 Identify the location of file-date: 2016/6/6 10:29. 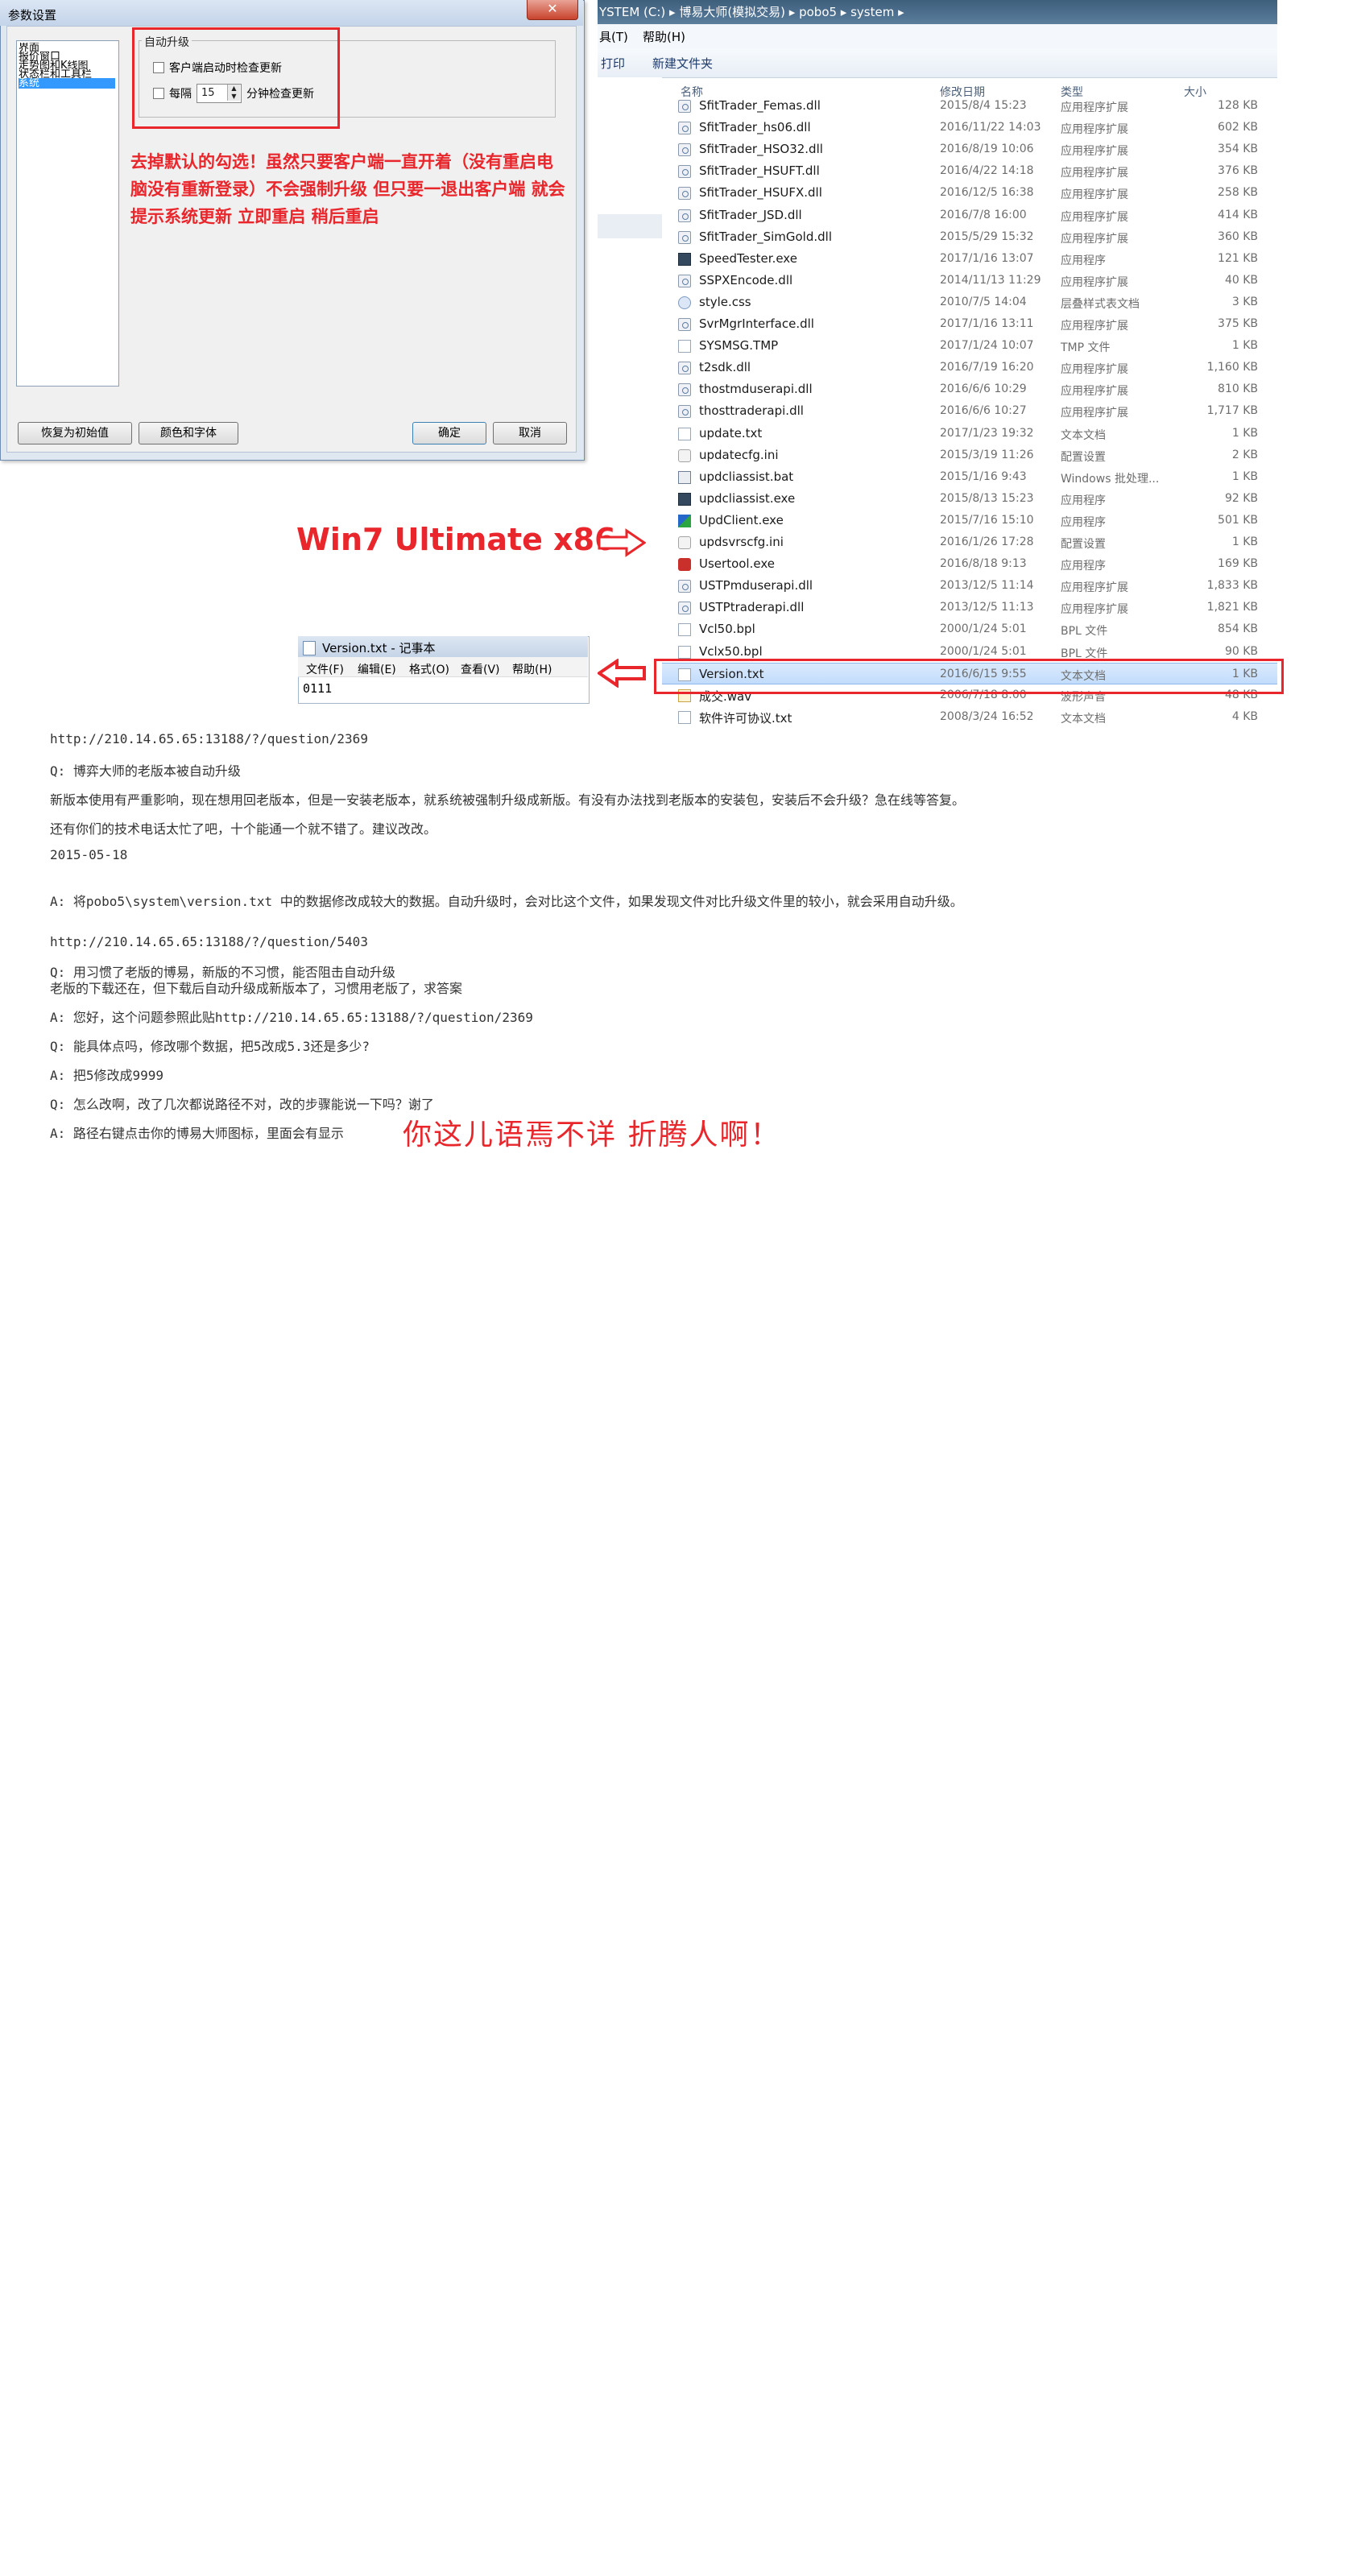
(984, 389).